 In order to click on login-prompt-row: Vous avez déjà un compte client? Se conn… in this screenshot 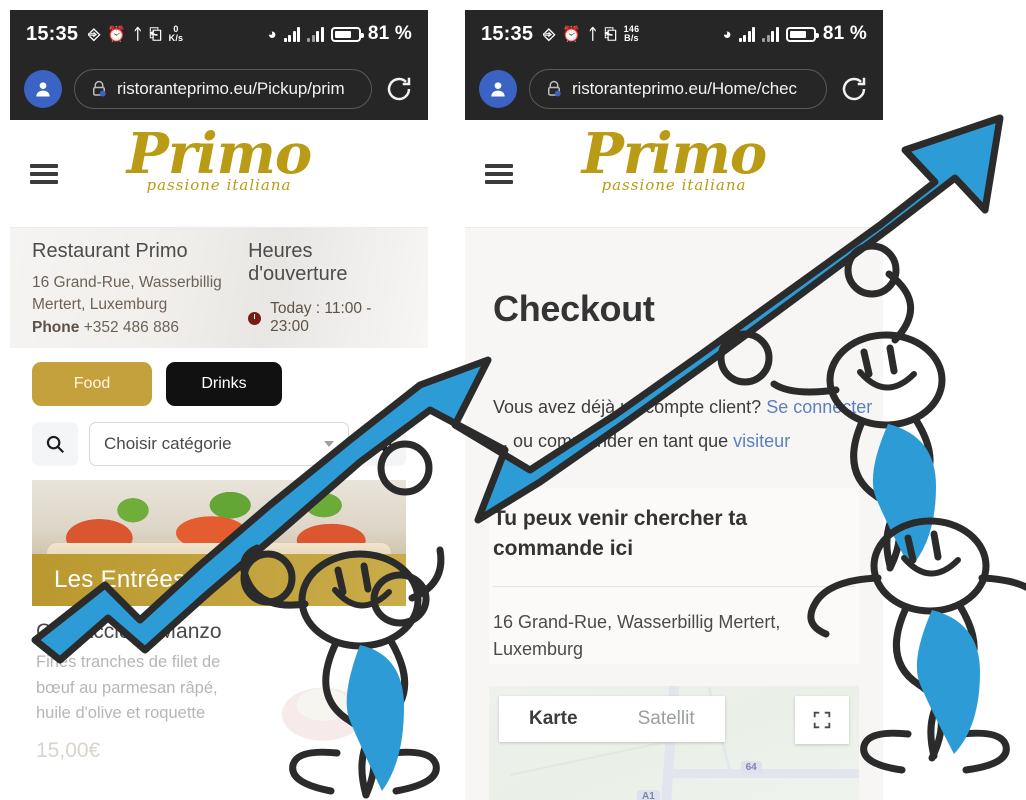, I will do `click(688, 407)`.